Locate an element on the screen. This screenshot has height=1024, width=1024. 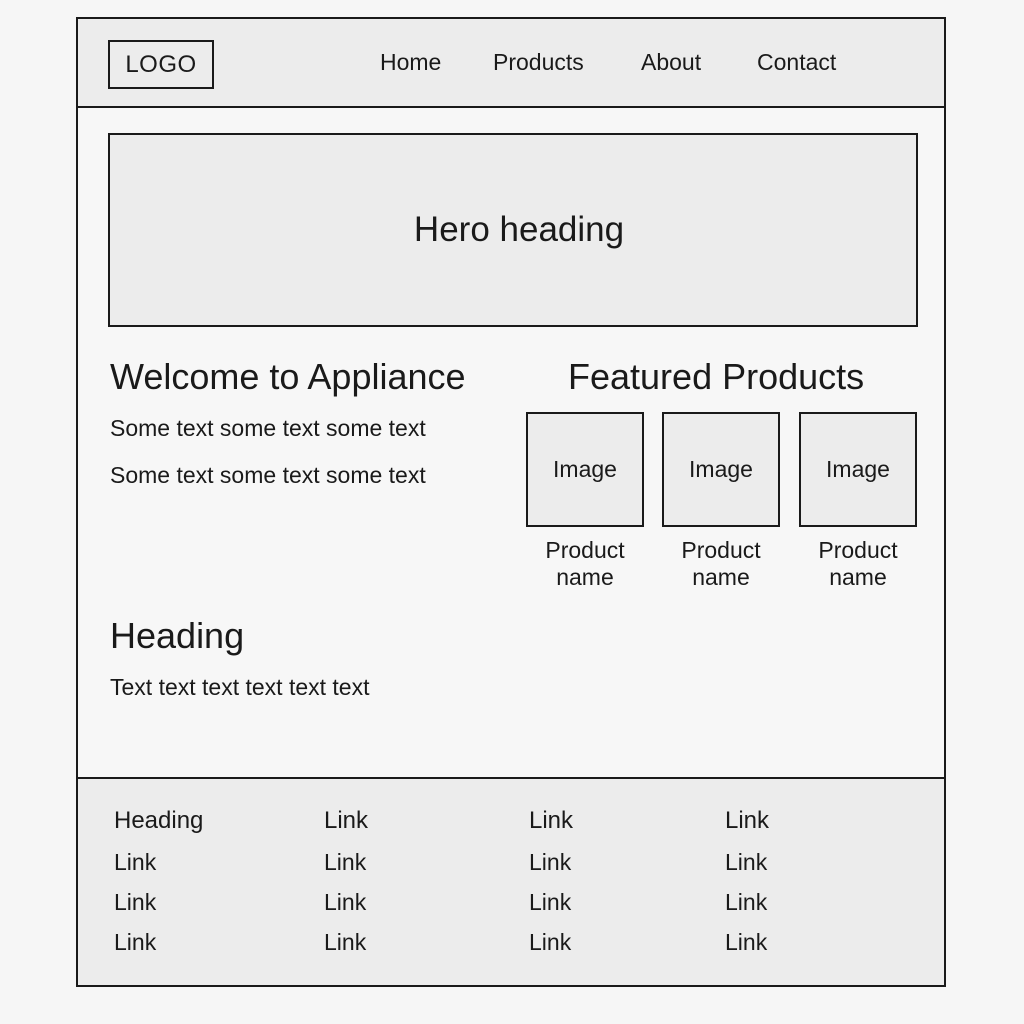
footer-column: Heading Link Link Link is located at coordinates (158, 888).